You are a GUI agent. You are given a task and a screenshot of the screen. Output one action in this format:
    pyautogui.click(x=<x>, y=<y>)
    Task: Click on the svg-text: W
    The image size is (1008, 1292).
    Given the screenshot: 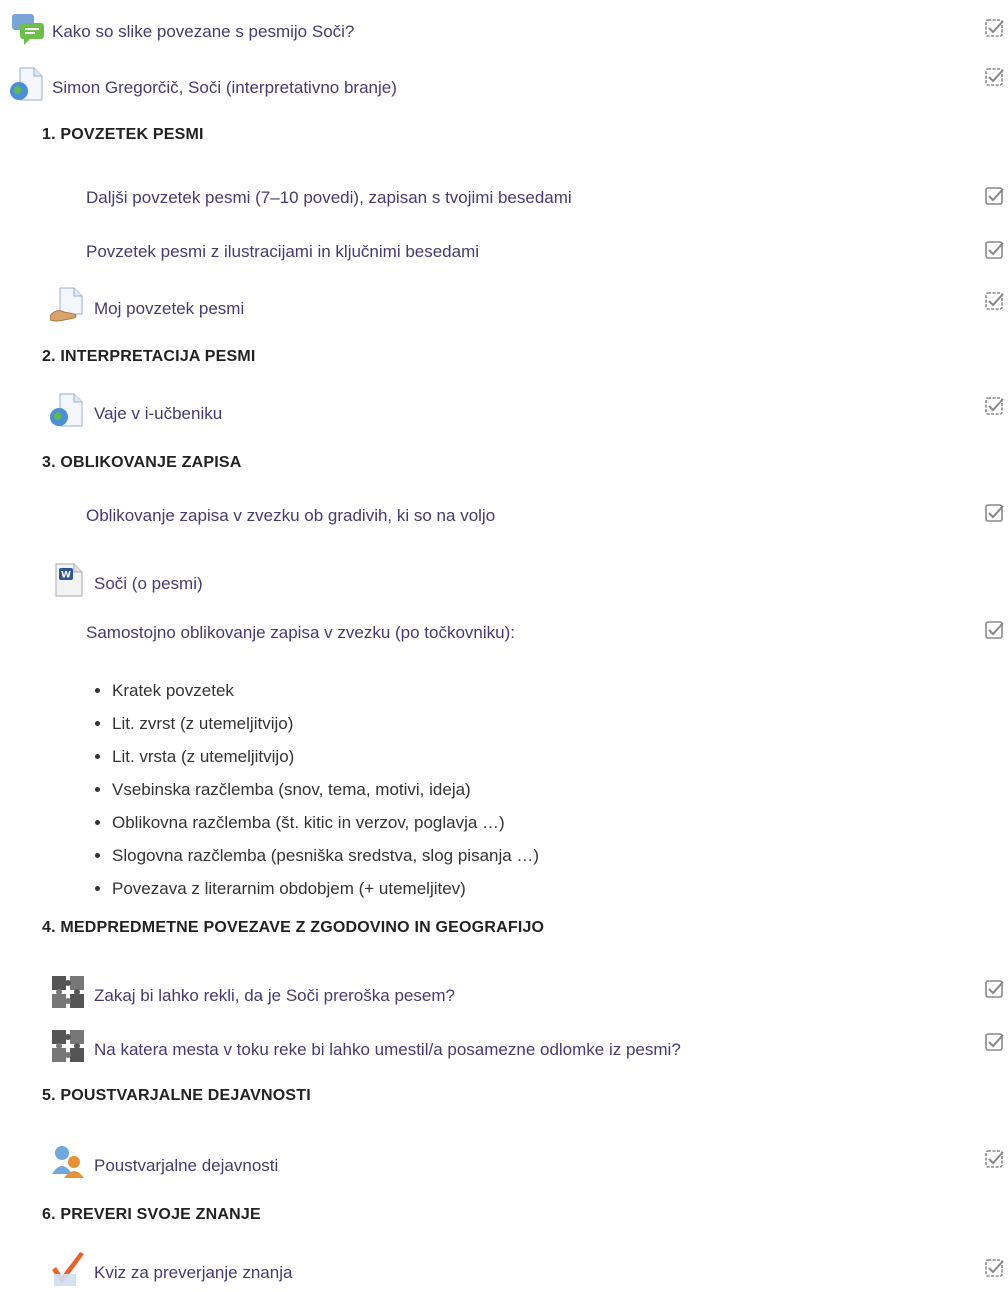 What is the action you would take?
    pyautogui.click(x=66, y=576)
    